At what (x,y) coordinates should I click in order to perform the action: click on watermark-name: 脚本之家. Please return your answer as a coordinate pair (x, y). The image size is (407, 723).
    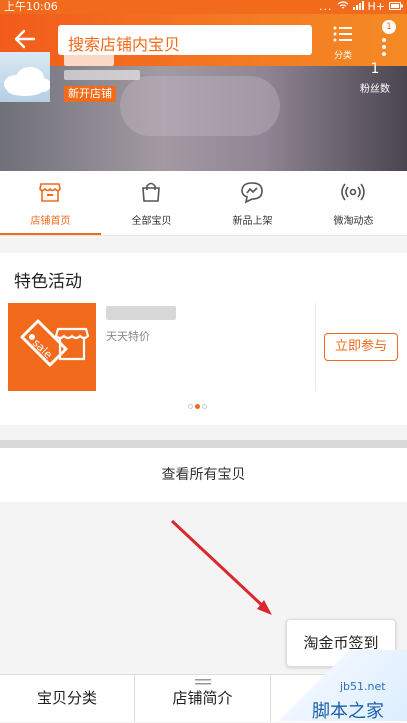
    Looking at the image, I should click on (348, 711).